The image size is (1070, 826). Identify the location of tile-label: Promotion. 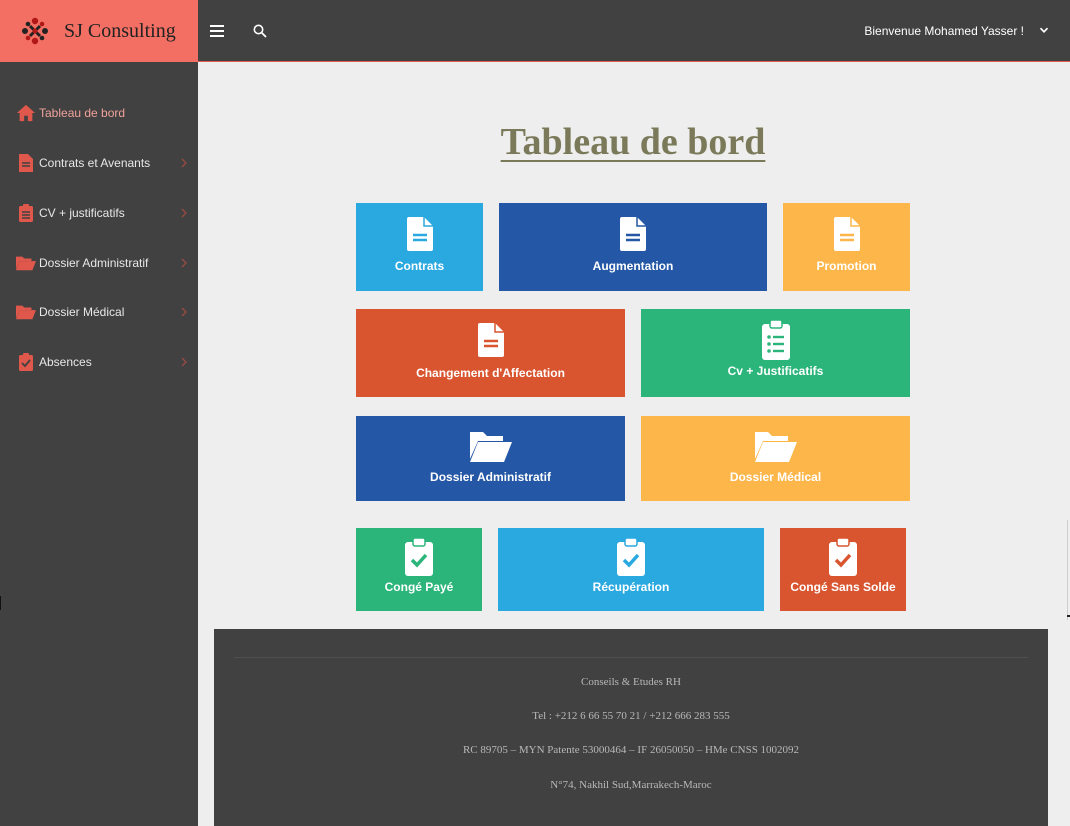
(846, 266).